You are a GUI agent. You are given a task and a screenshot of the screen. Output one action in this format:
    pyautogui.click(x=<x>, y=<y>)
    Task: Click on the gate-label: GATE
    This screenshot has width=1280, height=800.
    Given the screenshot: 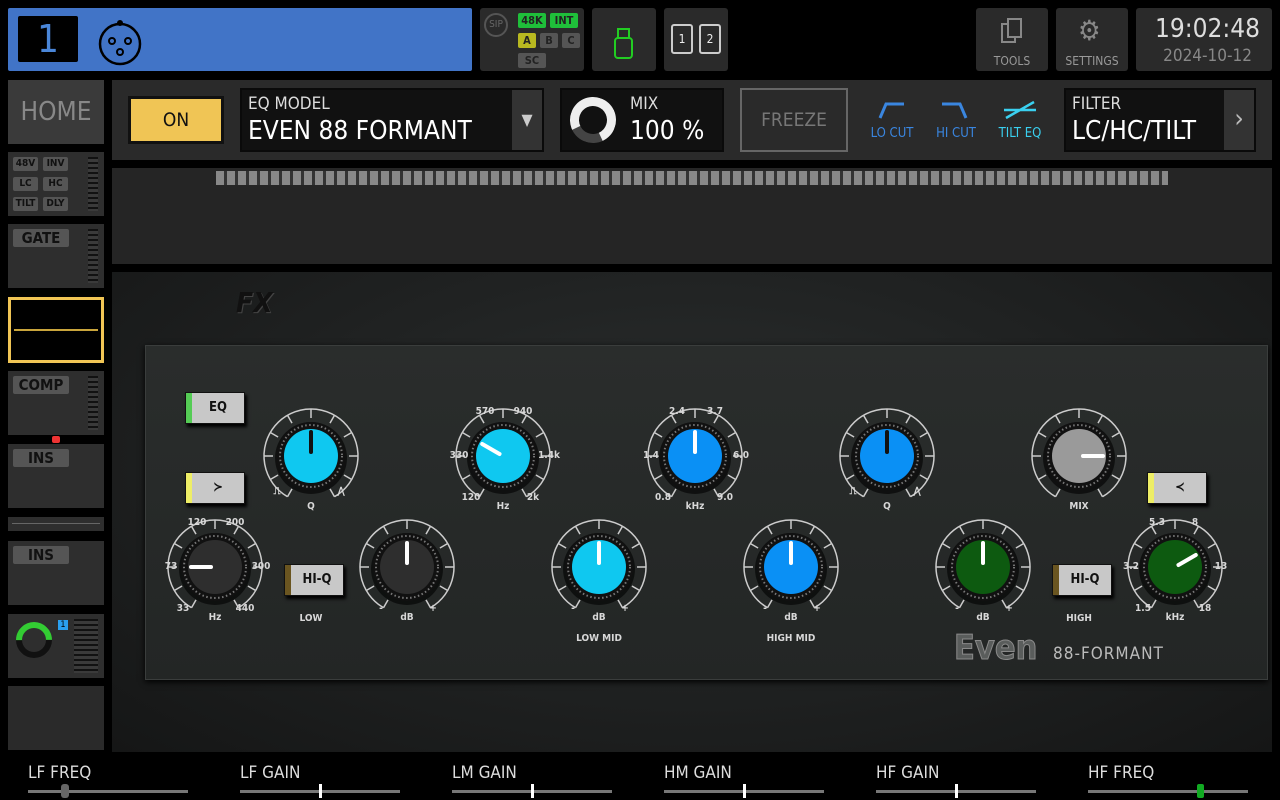 What is the action you would take?
    pyautogui.click(x=41, y=238)
    